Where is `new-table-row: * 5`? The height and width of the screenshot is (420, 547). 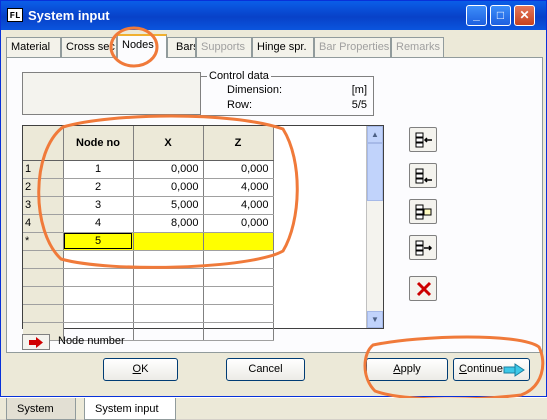
new-table-row: * 5 is located at coordinates (148, 241).